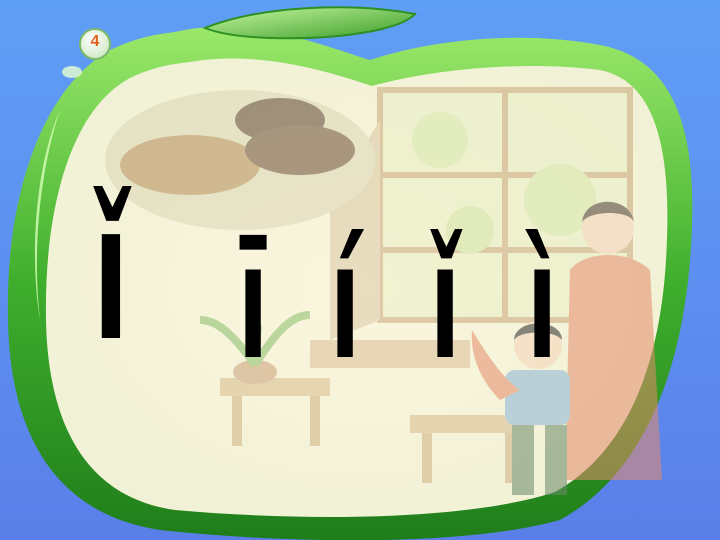  What do you see at coordinates (72, 72) in the screenshot?
I see `frame-shine` at bounding box center [72, 72].